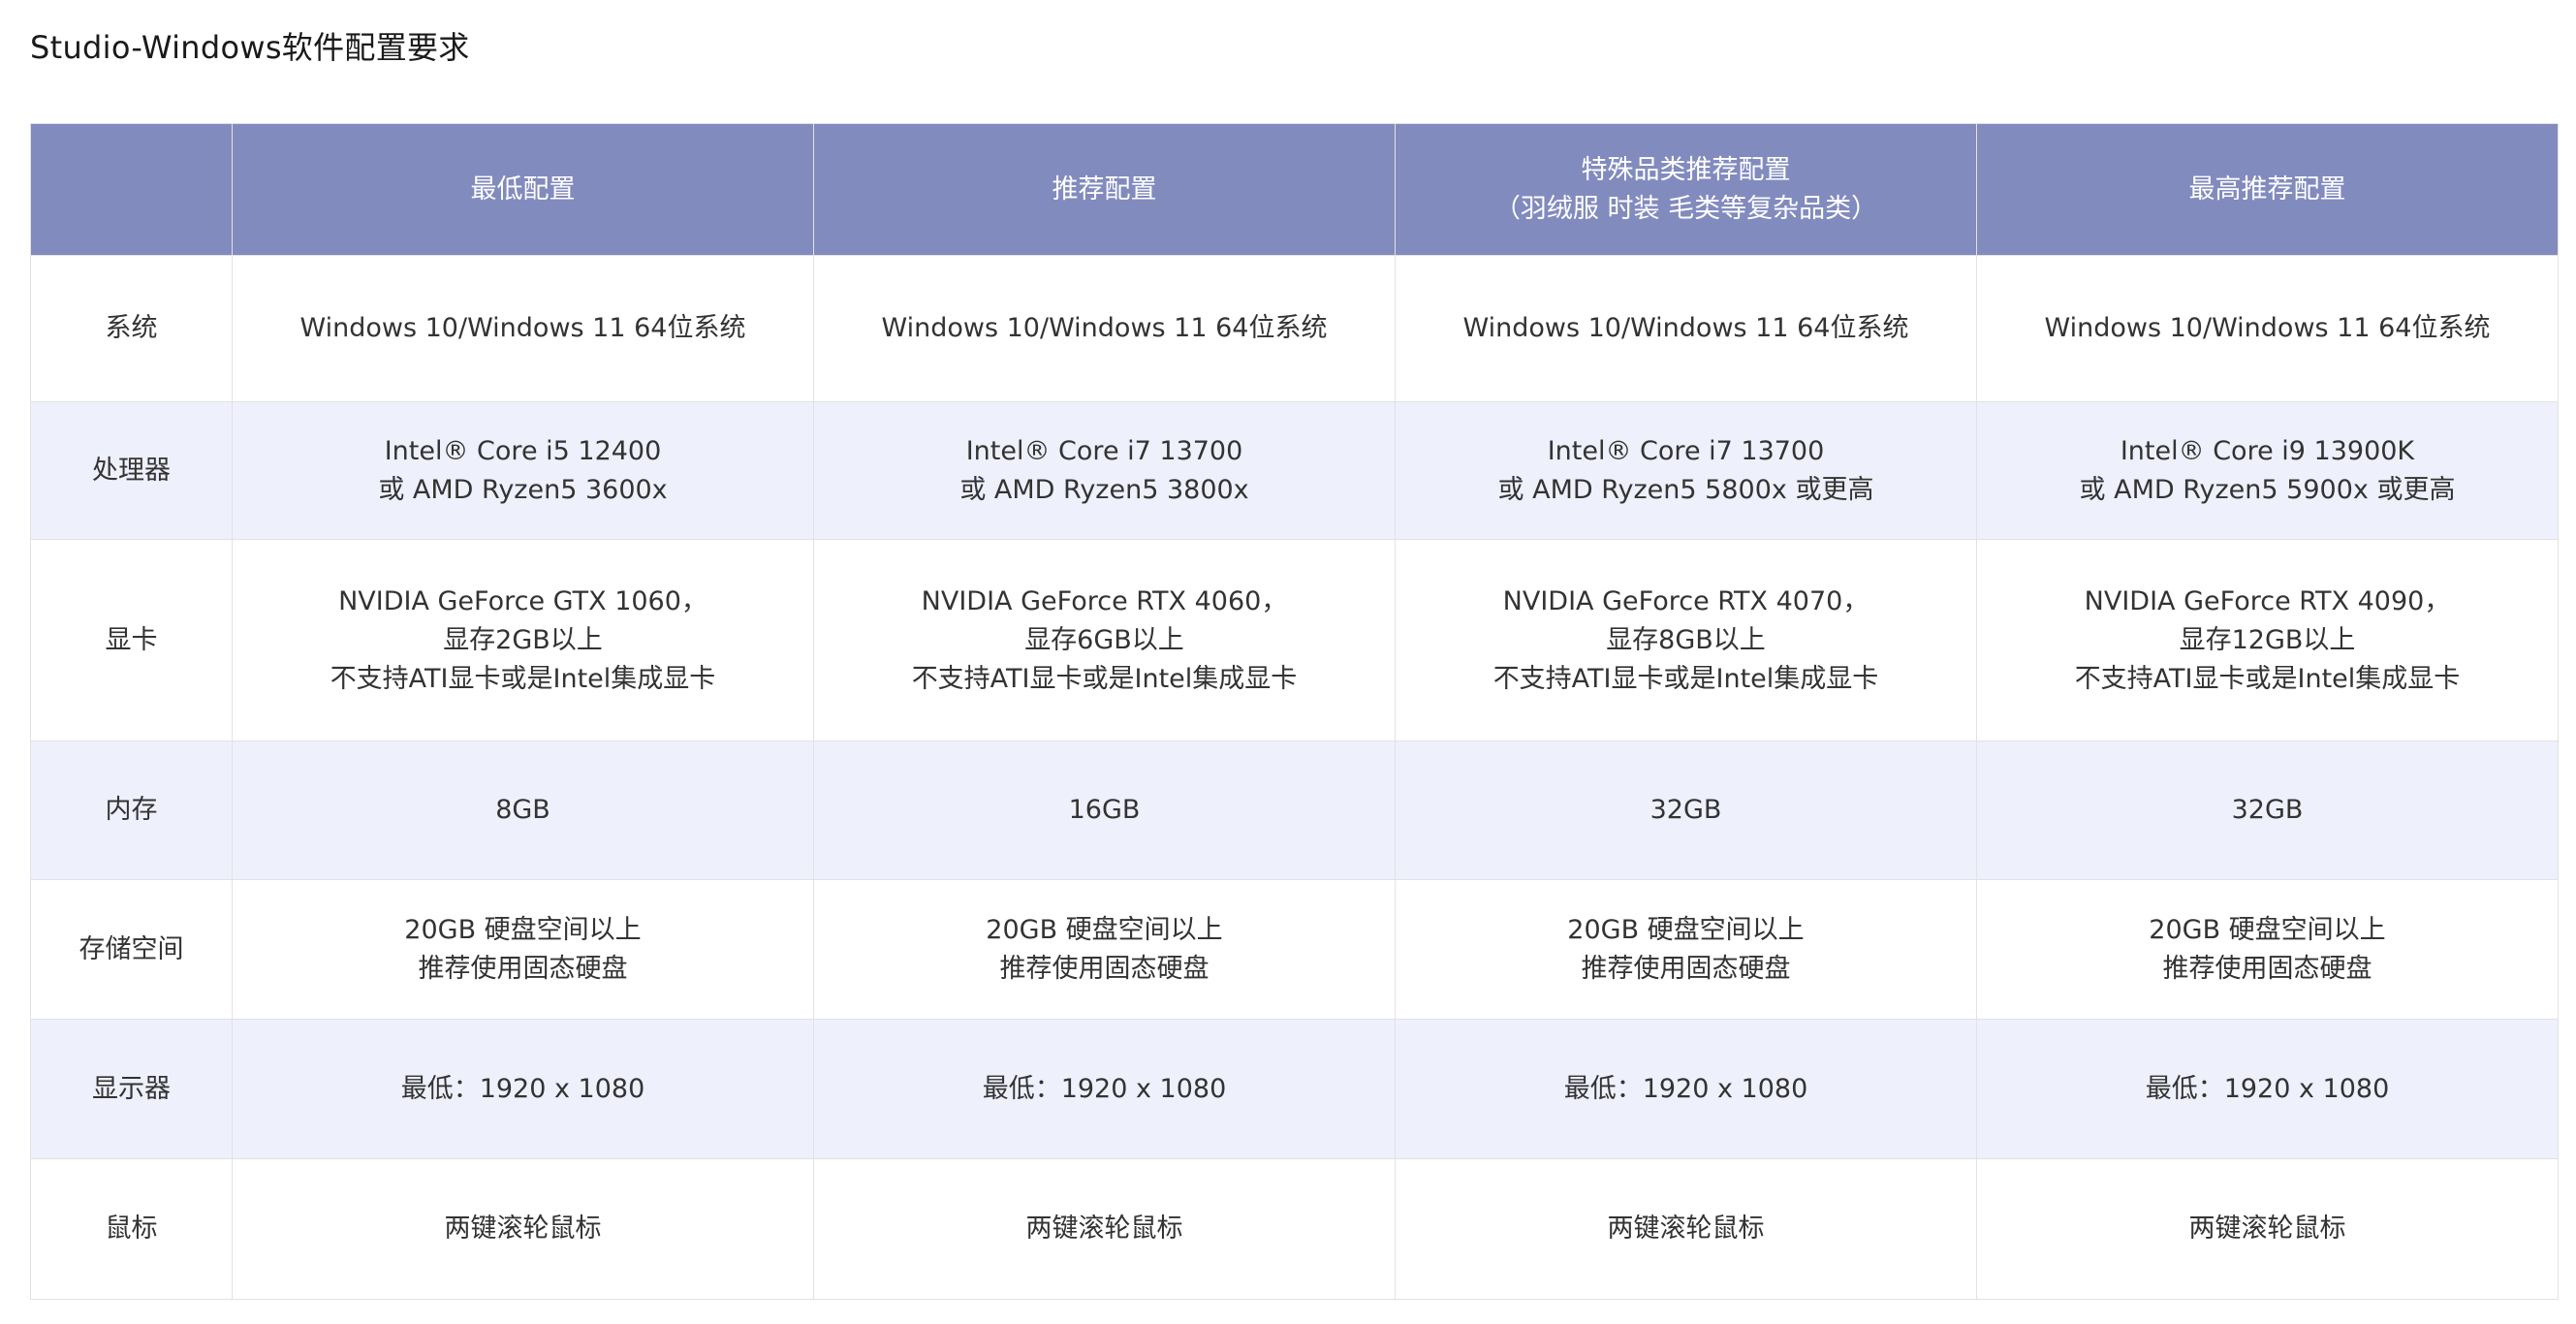 This screenshot has height=1324, width=2576. I want to click on table-cell: Intel® Core i5 12400 或 AMD Ryzen5 3600x, so click(523, 470).